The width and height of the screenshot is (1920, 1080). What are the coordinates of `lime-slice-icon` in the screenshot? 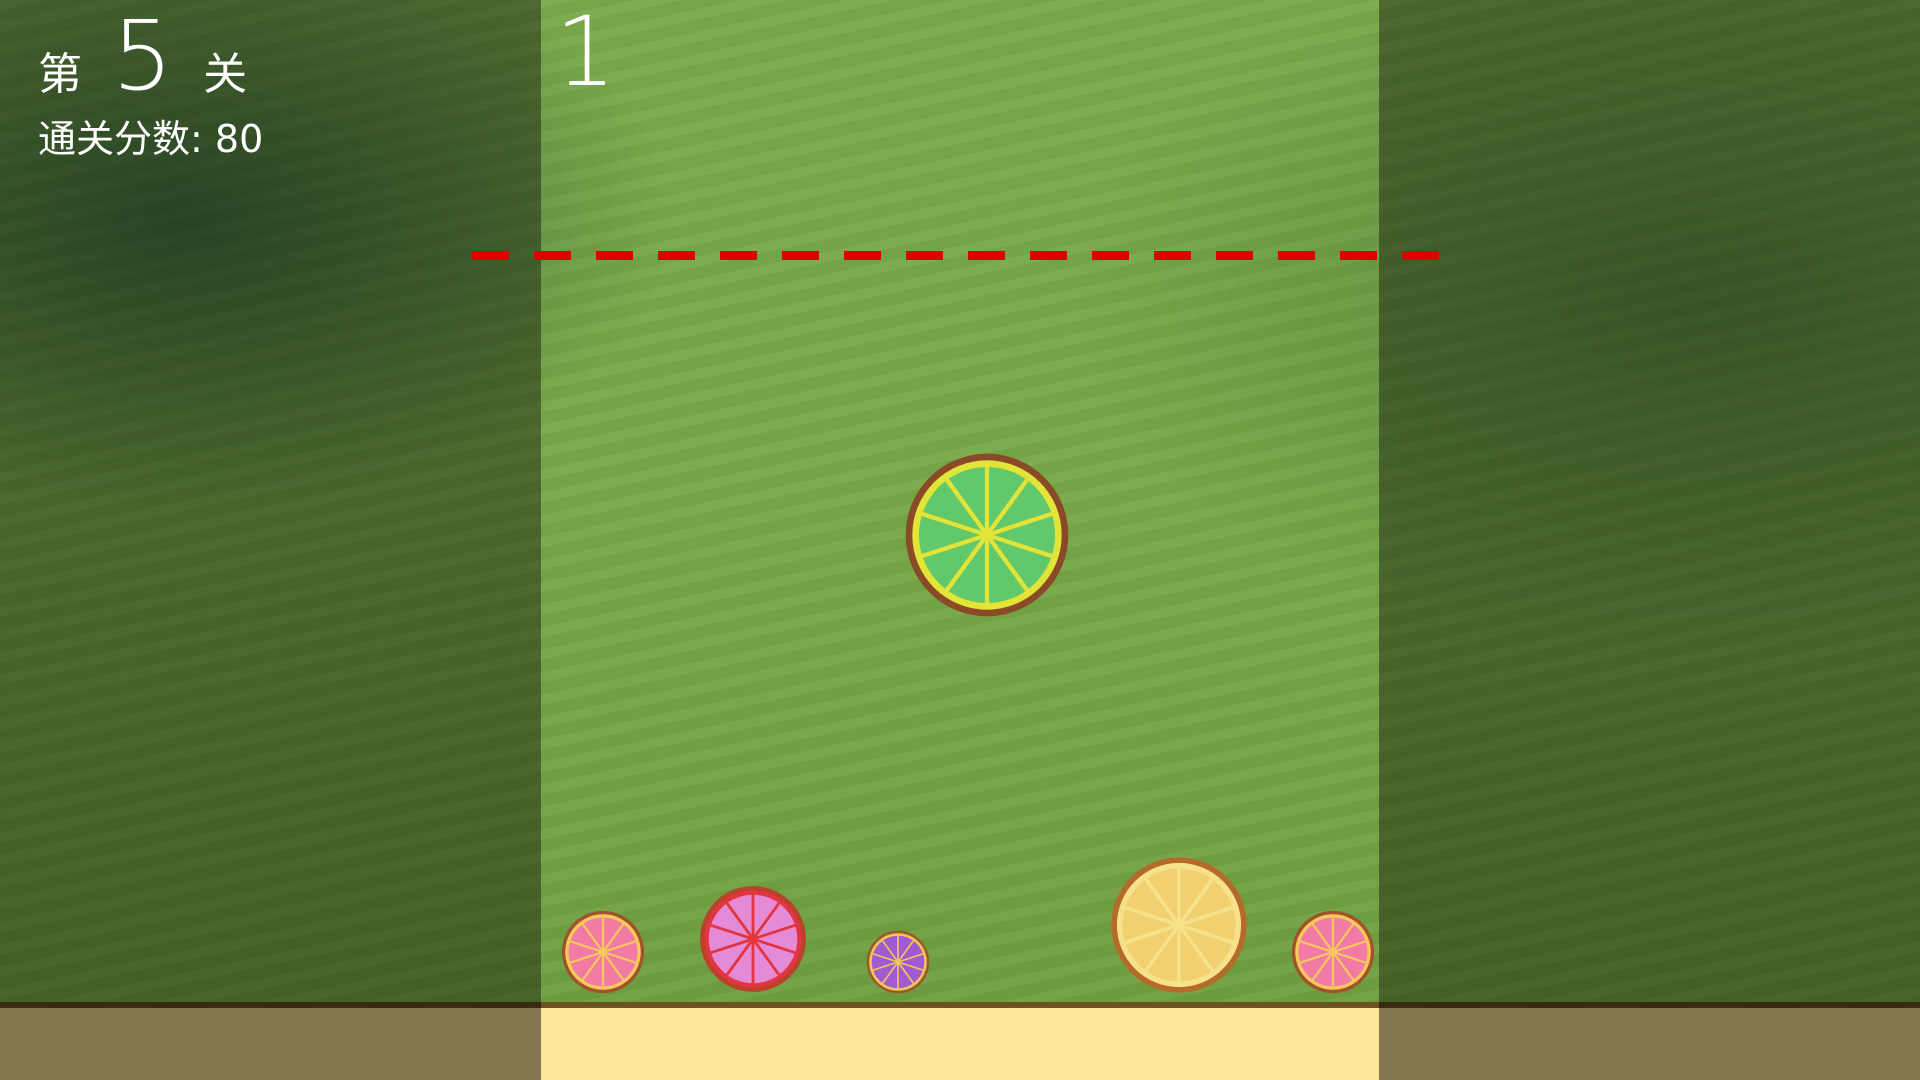 It's located at (987, 535).